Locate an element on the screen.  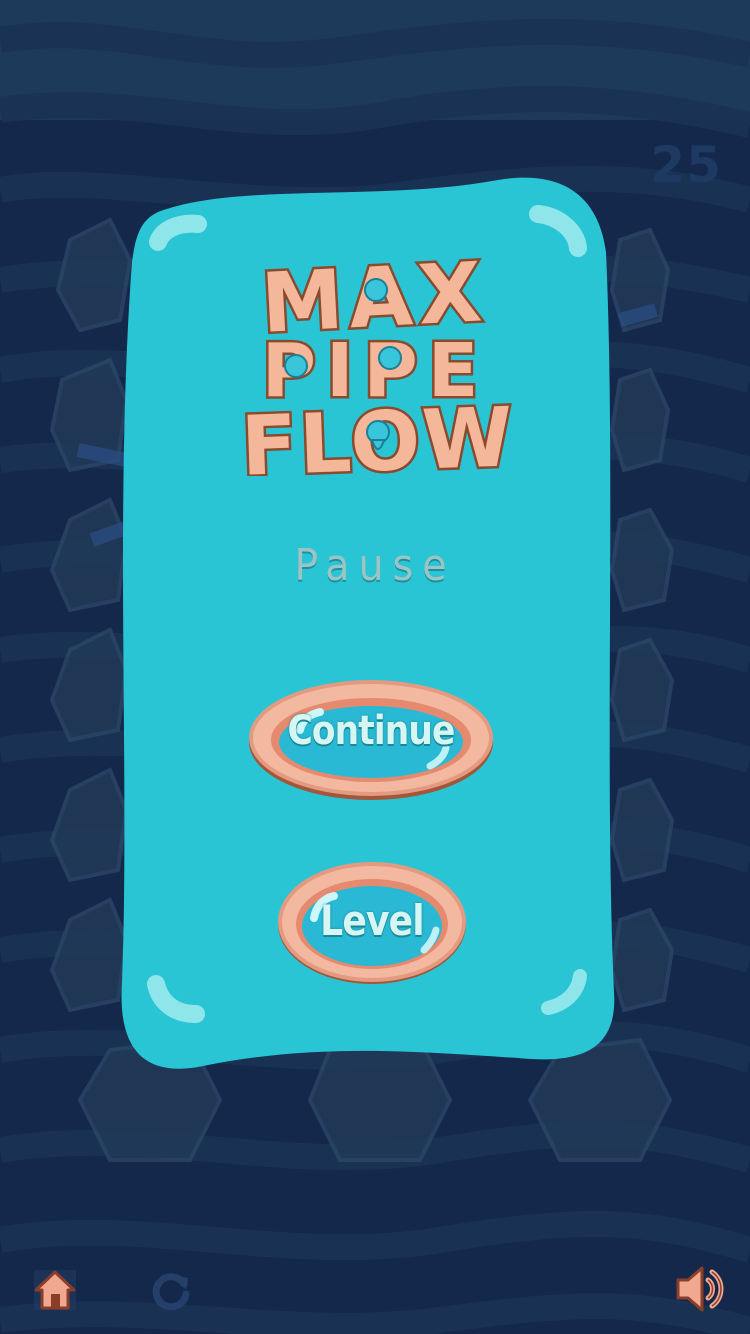
game-logo: MAX PIPE FLOW is located at coordinates (378, 362).